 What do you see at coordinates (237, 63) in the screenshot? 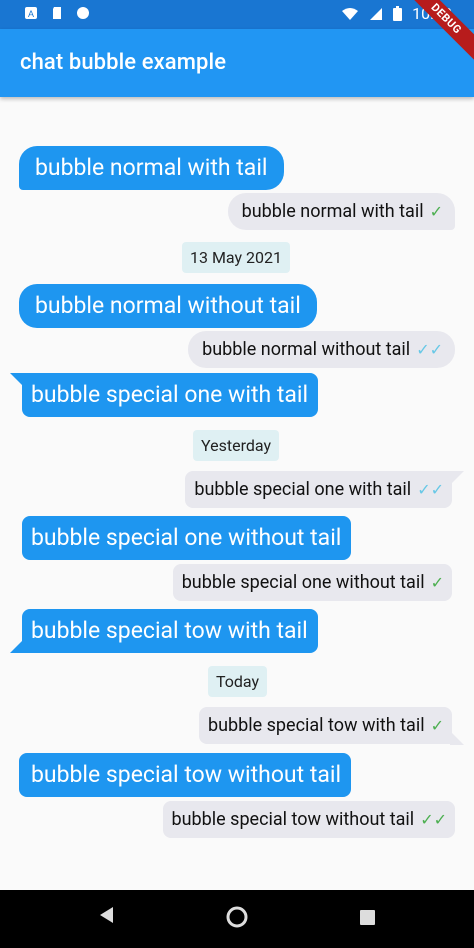
I see `app-bar: chat bubble example` at bounding box center [237, 63].